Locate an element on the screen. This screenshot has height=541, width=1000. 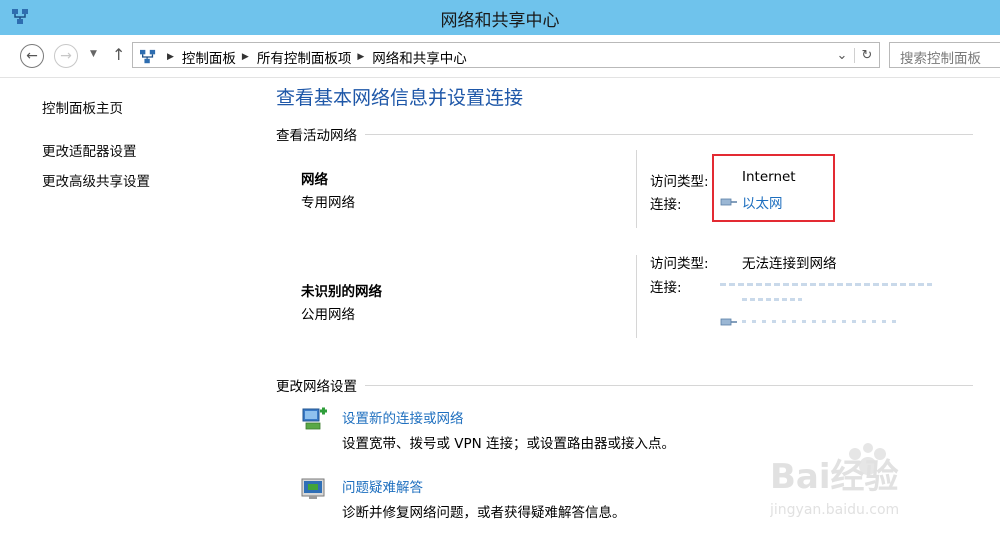
new-connection-icon is located at coordinates (314, 418).